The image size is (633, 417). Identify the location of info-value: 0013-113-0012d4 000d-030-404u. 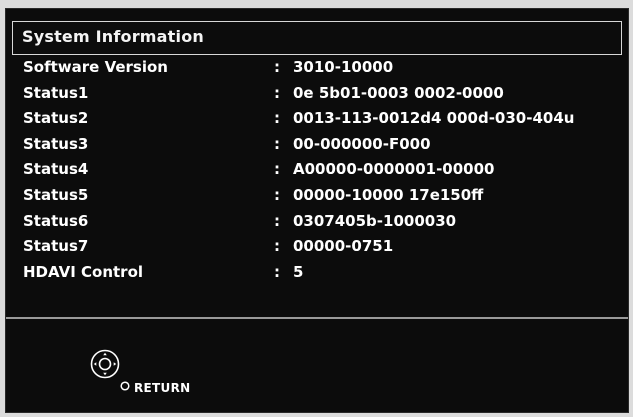
(434, 118).